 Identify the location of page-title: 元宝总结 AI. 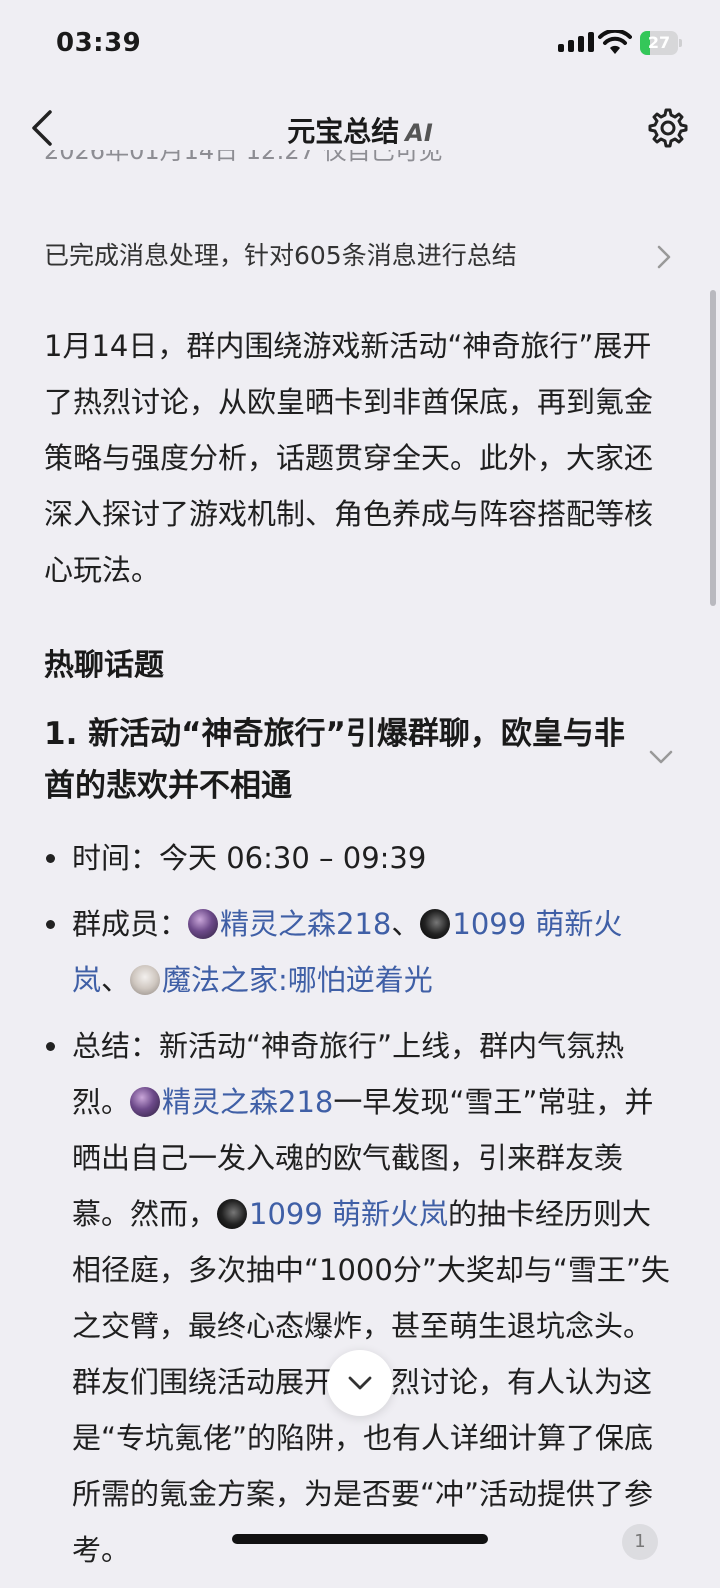
(360, 131).